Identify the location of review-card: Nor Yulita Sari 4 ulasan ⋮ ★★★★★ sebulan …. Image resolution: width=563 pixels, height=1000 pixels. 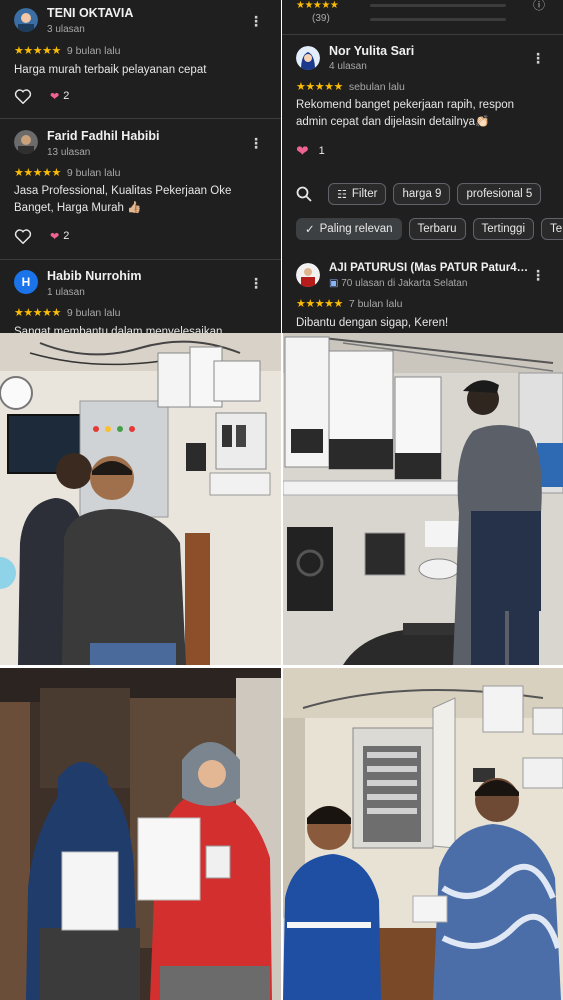
(422, 107).